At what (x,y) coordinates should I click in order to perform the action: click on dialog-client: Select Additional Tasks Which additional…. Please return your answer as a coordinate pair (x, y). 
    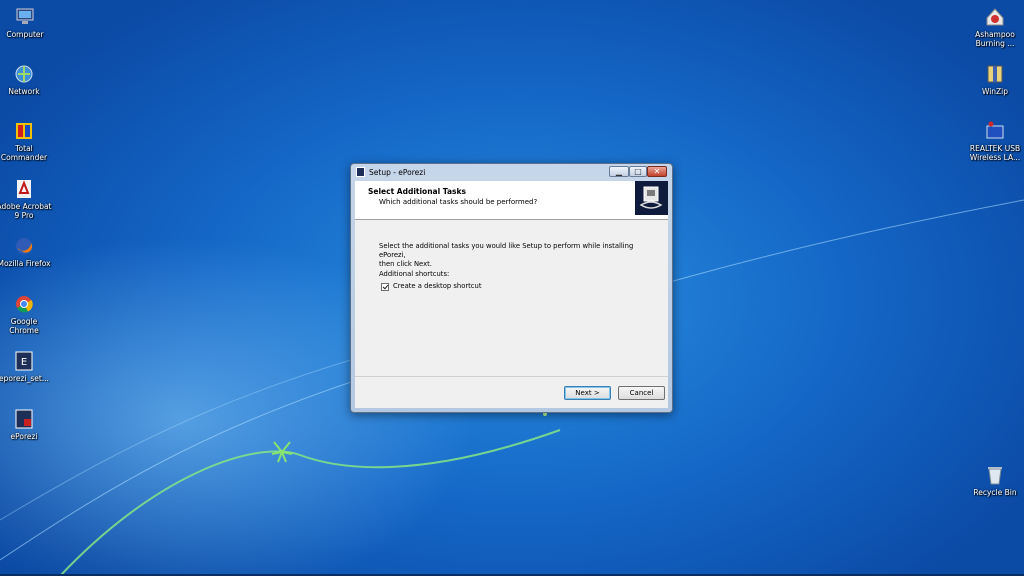
    Looking at the image, I should click on (511, 294).